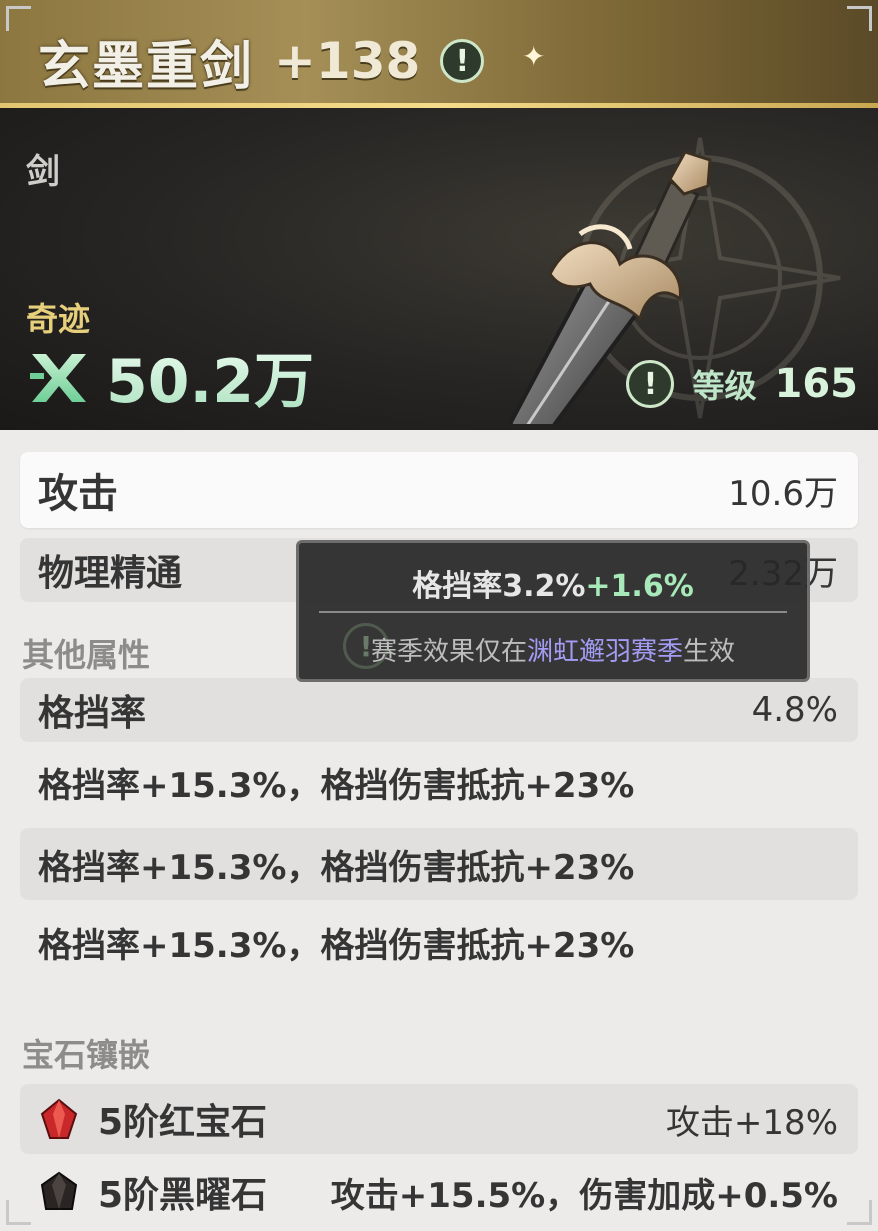 Image resolution: width=878 pixels, height=1231 pixels. Describe the element at coordinates (110, 573) in the screenshot. I see `stat-label: 物理精通` at that location.